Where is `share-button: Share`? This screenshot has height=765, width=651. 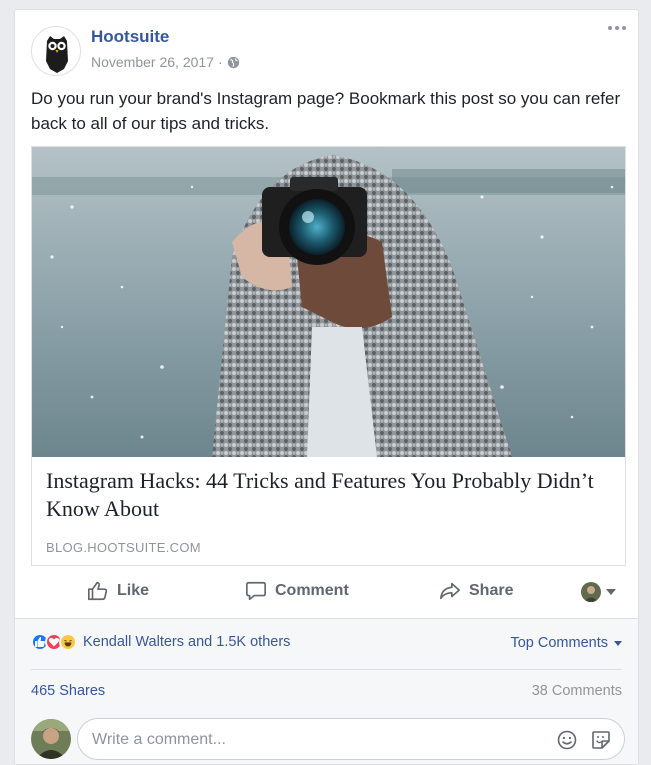 share-button: Share is located at coordinates (476, 591).